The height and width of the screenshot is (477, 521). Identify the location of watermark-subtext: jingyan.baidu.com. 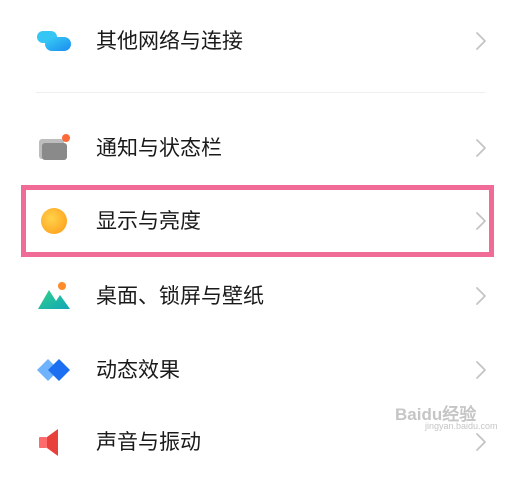
(461, 426).